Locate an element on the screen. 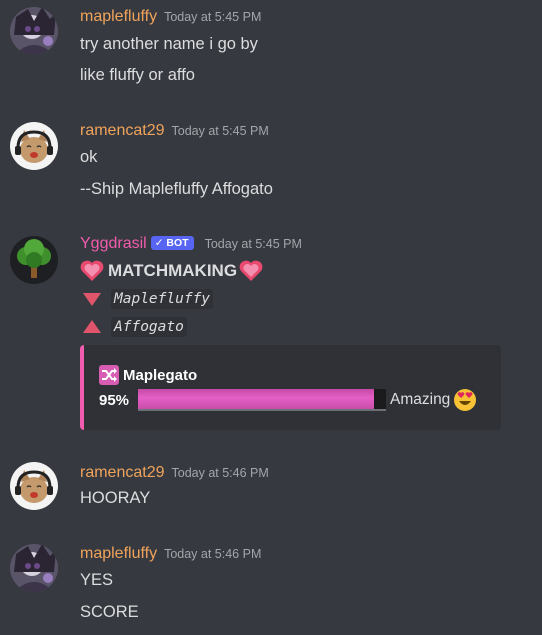  message-text: HOORAY is located at coordinates (115, 498).